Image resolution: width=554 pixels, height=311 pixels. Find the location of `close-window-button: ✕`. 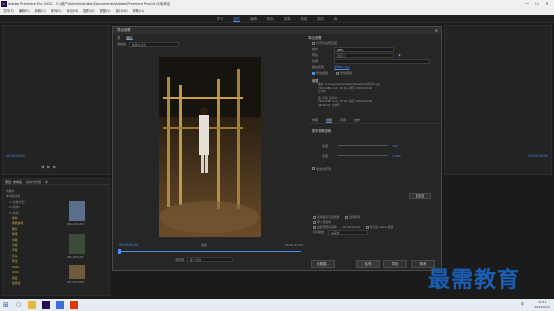

close-window-button: ✕ is located at coordinates (547, 4).